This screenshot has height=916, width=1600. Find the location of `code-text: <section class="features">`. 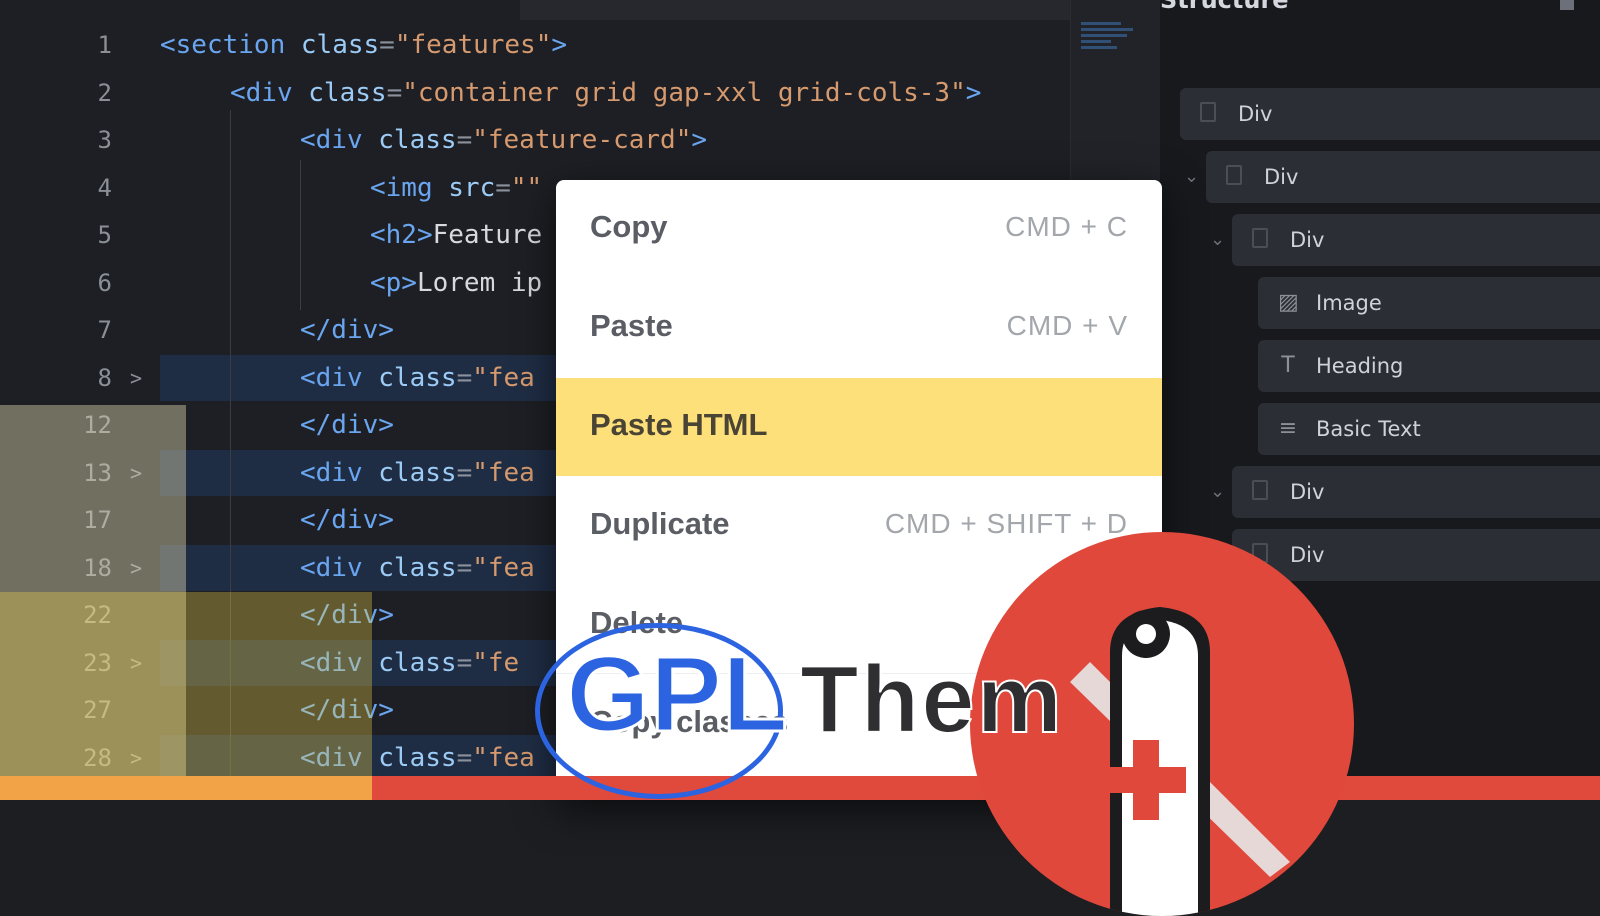

code-text: <section class="features"> is located at coordinates (364, 45).